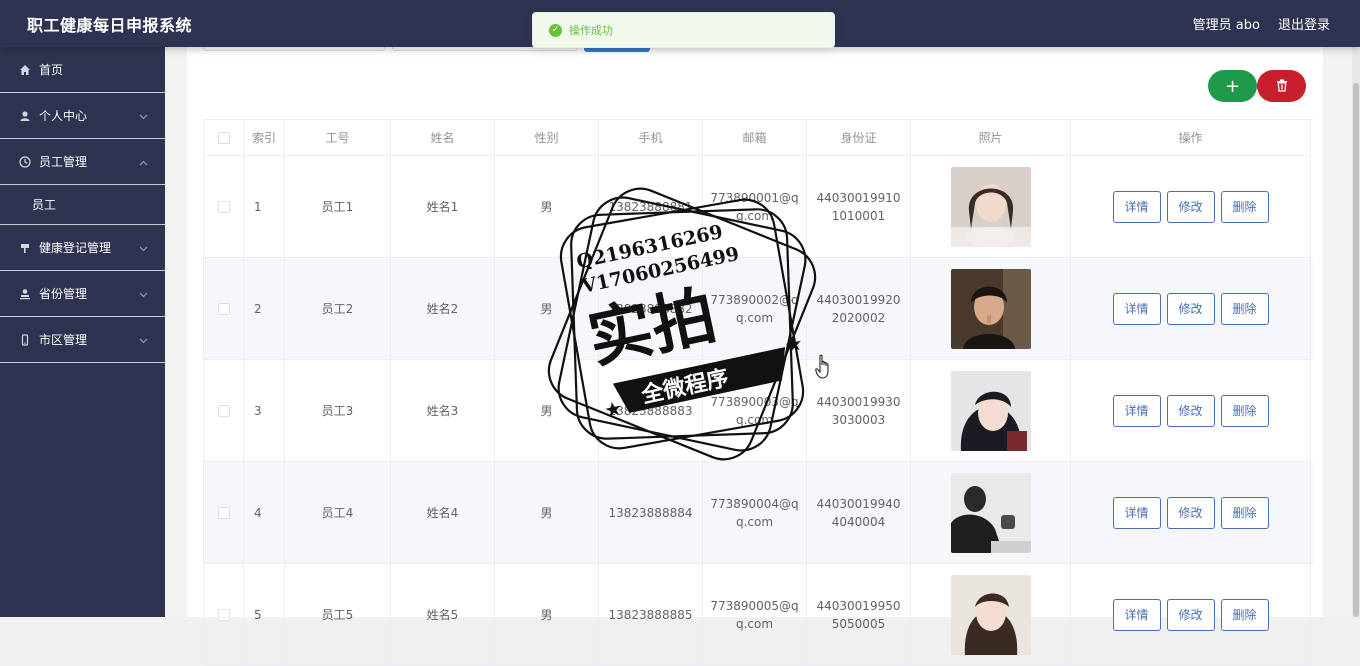 Image resolution: width=1360 pixels, height=666 pixels. I want to click on cell-employee-no: 员工5, so click(338, 615).